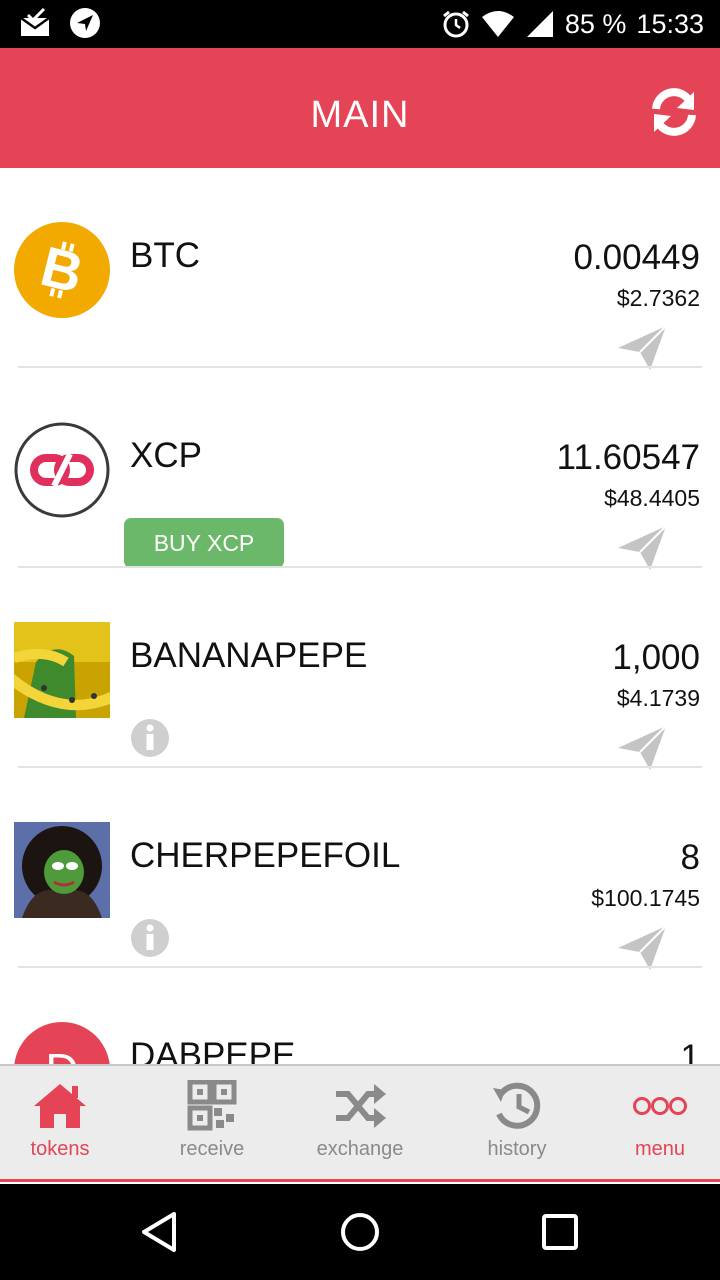 Image resolution: width=720 pixels, height=1280 pixels. I want to click on wifi-icon, so click(497, 24).